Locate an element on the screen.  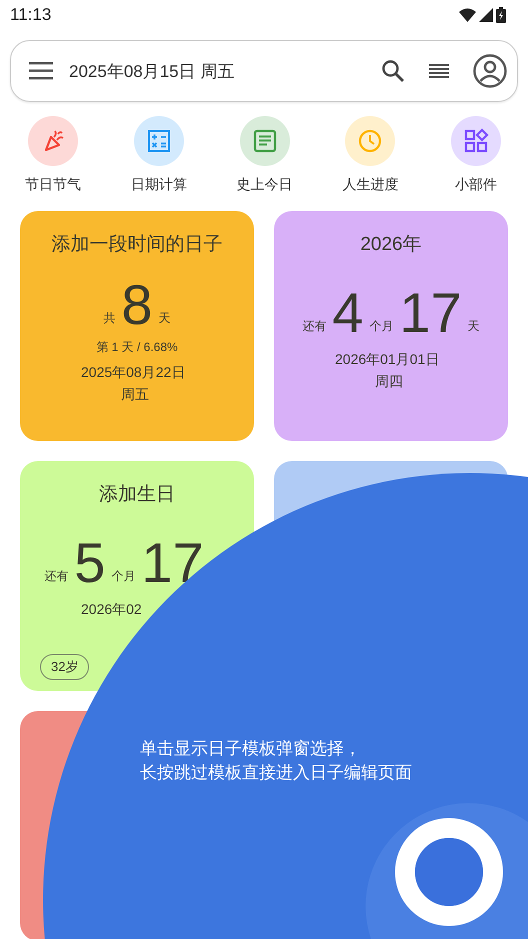
target-ring-icon is located at coordinates (449, 872).